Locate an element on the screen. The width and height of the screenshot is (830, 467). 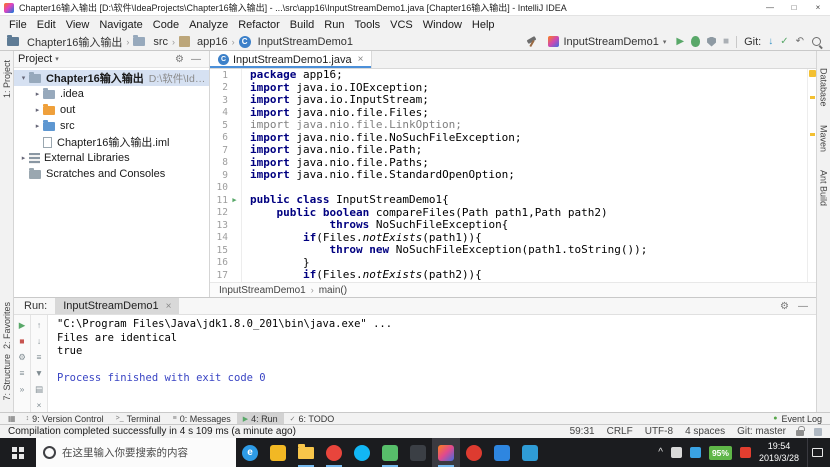
tree-item-external-libraries: ▸ External Libraries is located at coordinates (111, 158).